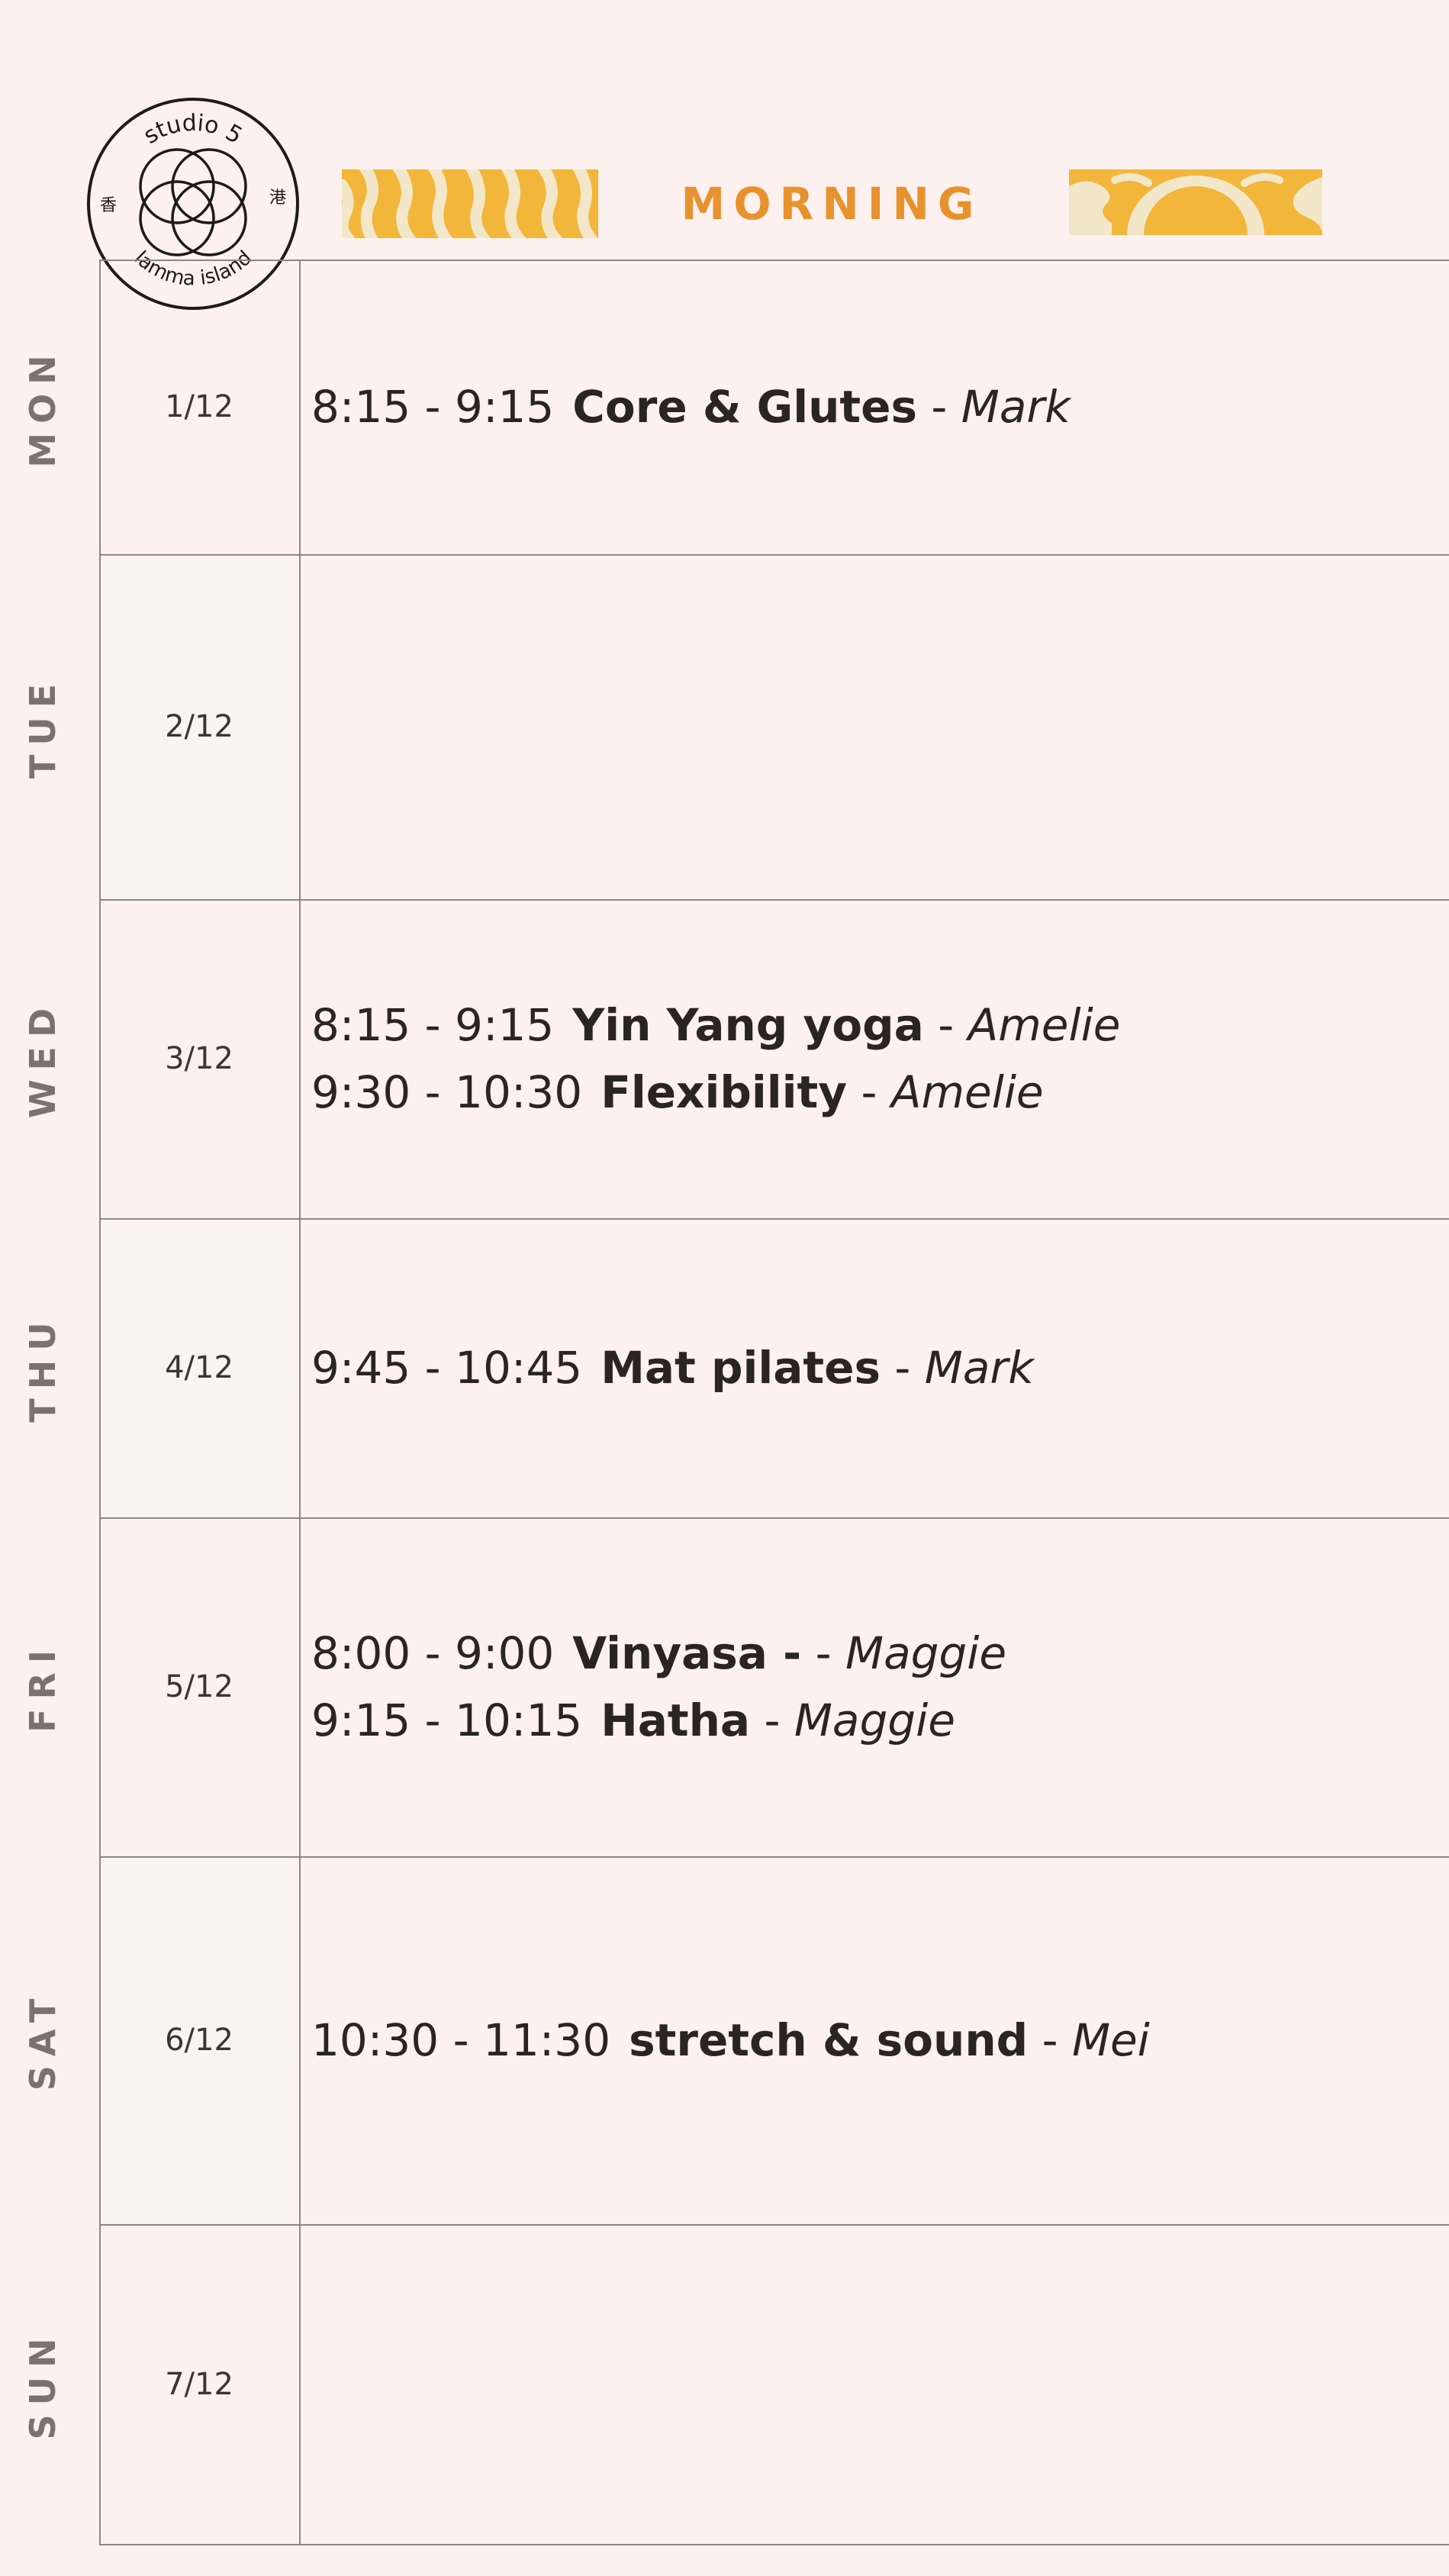 This screenshot has height=2576, width=1449. I want to click on class-entry: 8:15 - 9:15 Yin Yang yoga - Amelie, so click(880, 1025).